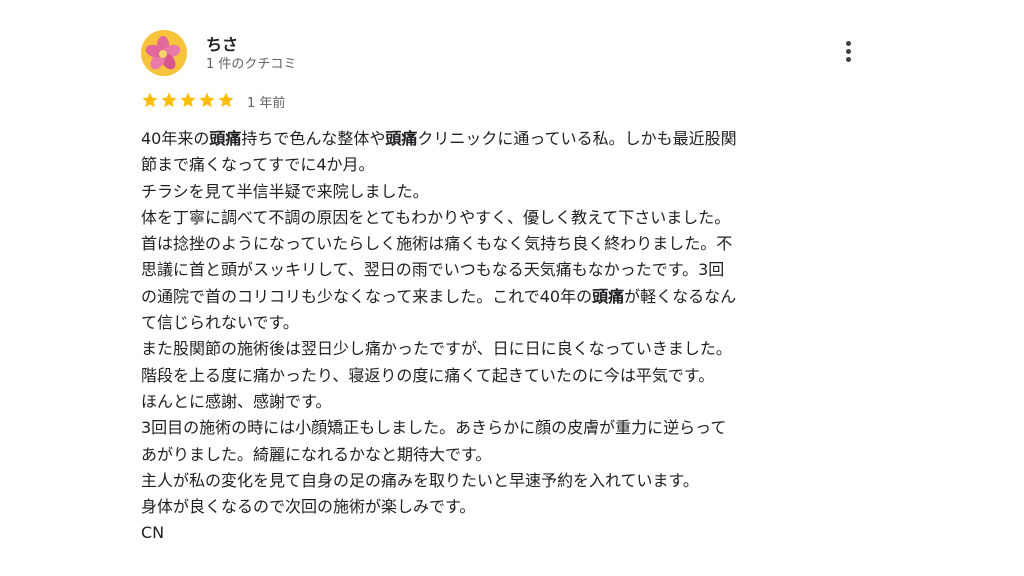  Describe the element at coordinates (577, 138) in the screenshot. I see `text-segment: クリニックに通っている私。しかも最近股関` at that location.